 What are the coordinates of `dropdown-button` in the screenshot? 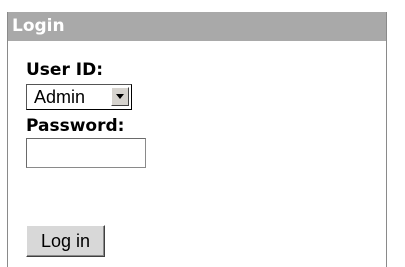 It's located at (120, 96).